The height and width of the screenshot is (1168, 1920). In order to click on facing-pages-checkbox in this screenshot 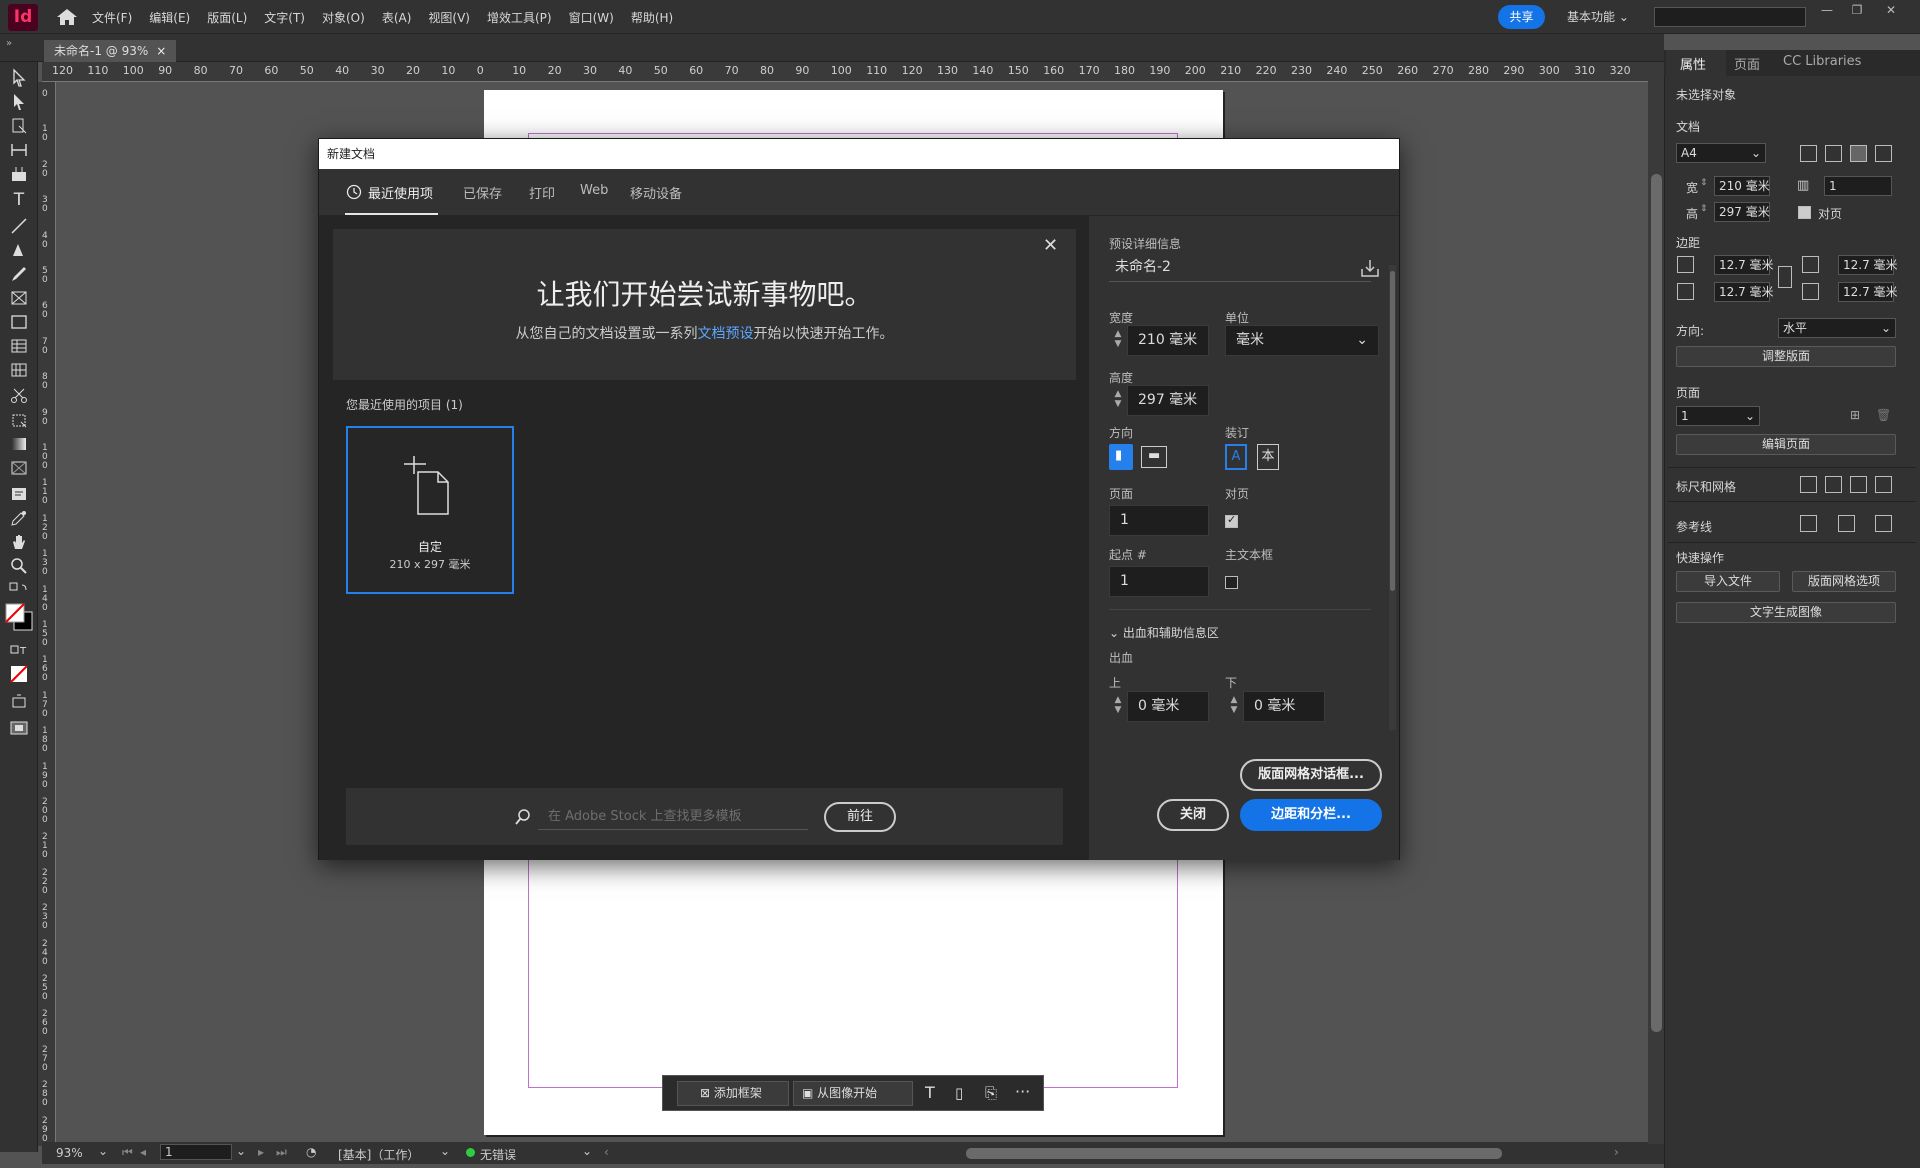, I will do `click(1804, 212)`.